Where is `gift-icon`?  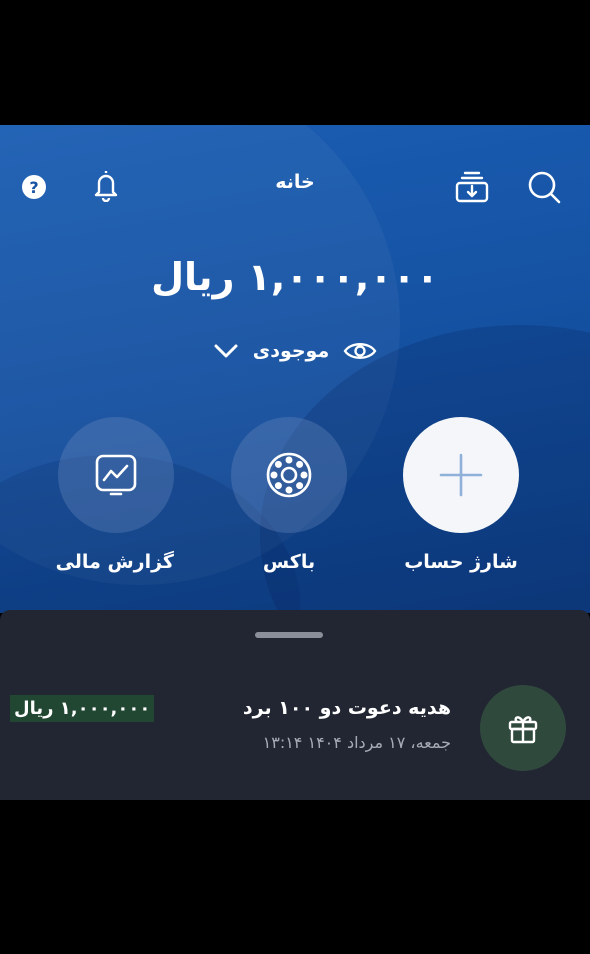 gift-icon is located at coordinates (523, 730).